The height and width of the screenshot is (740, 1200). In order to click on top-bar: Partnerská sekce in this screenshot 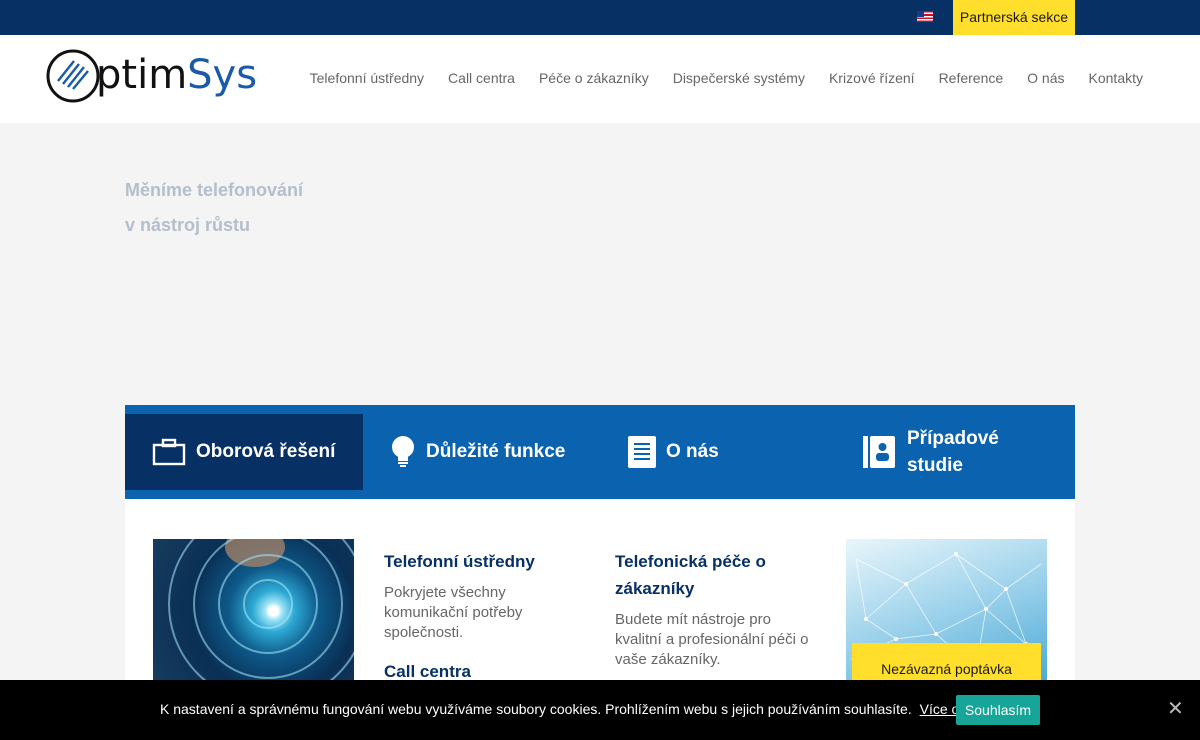, I will do `click(600, 17)`.